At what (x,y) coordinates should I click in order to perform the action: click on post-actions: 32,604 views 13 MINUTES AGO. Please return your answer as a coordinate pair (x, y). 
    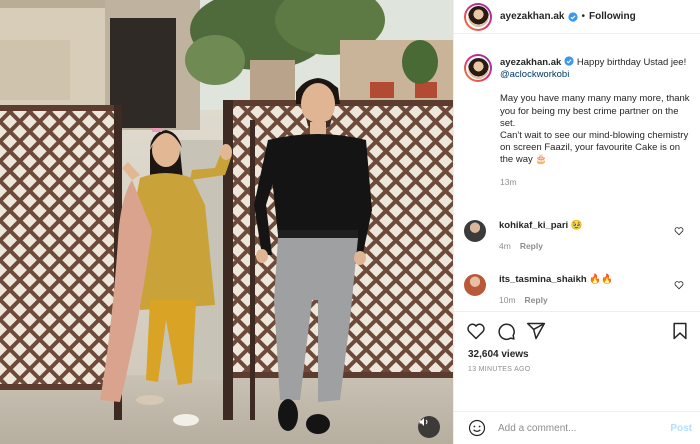
    Looking at the image, I should click on (577, 361).